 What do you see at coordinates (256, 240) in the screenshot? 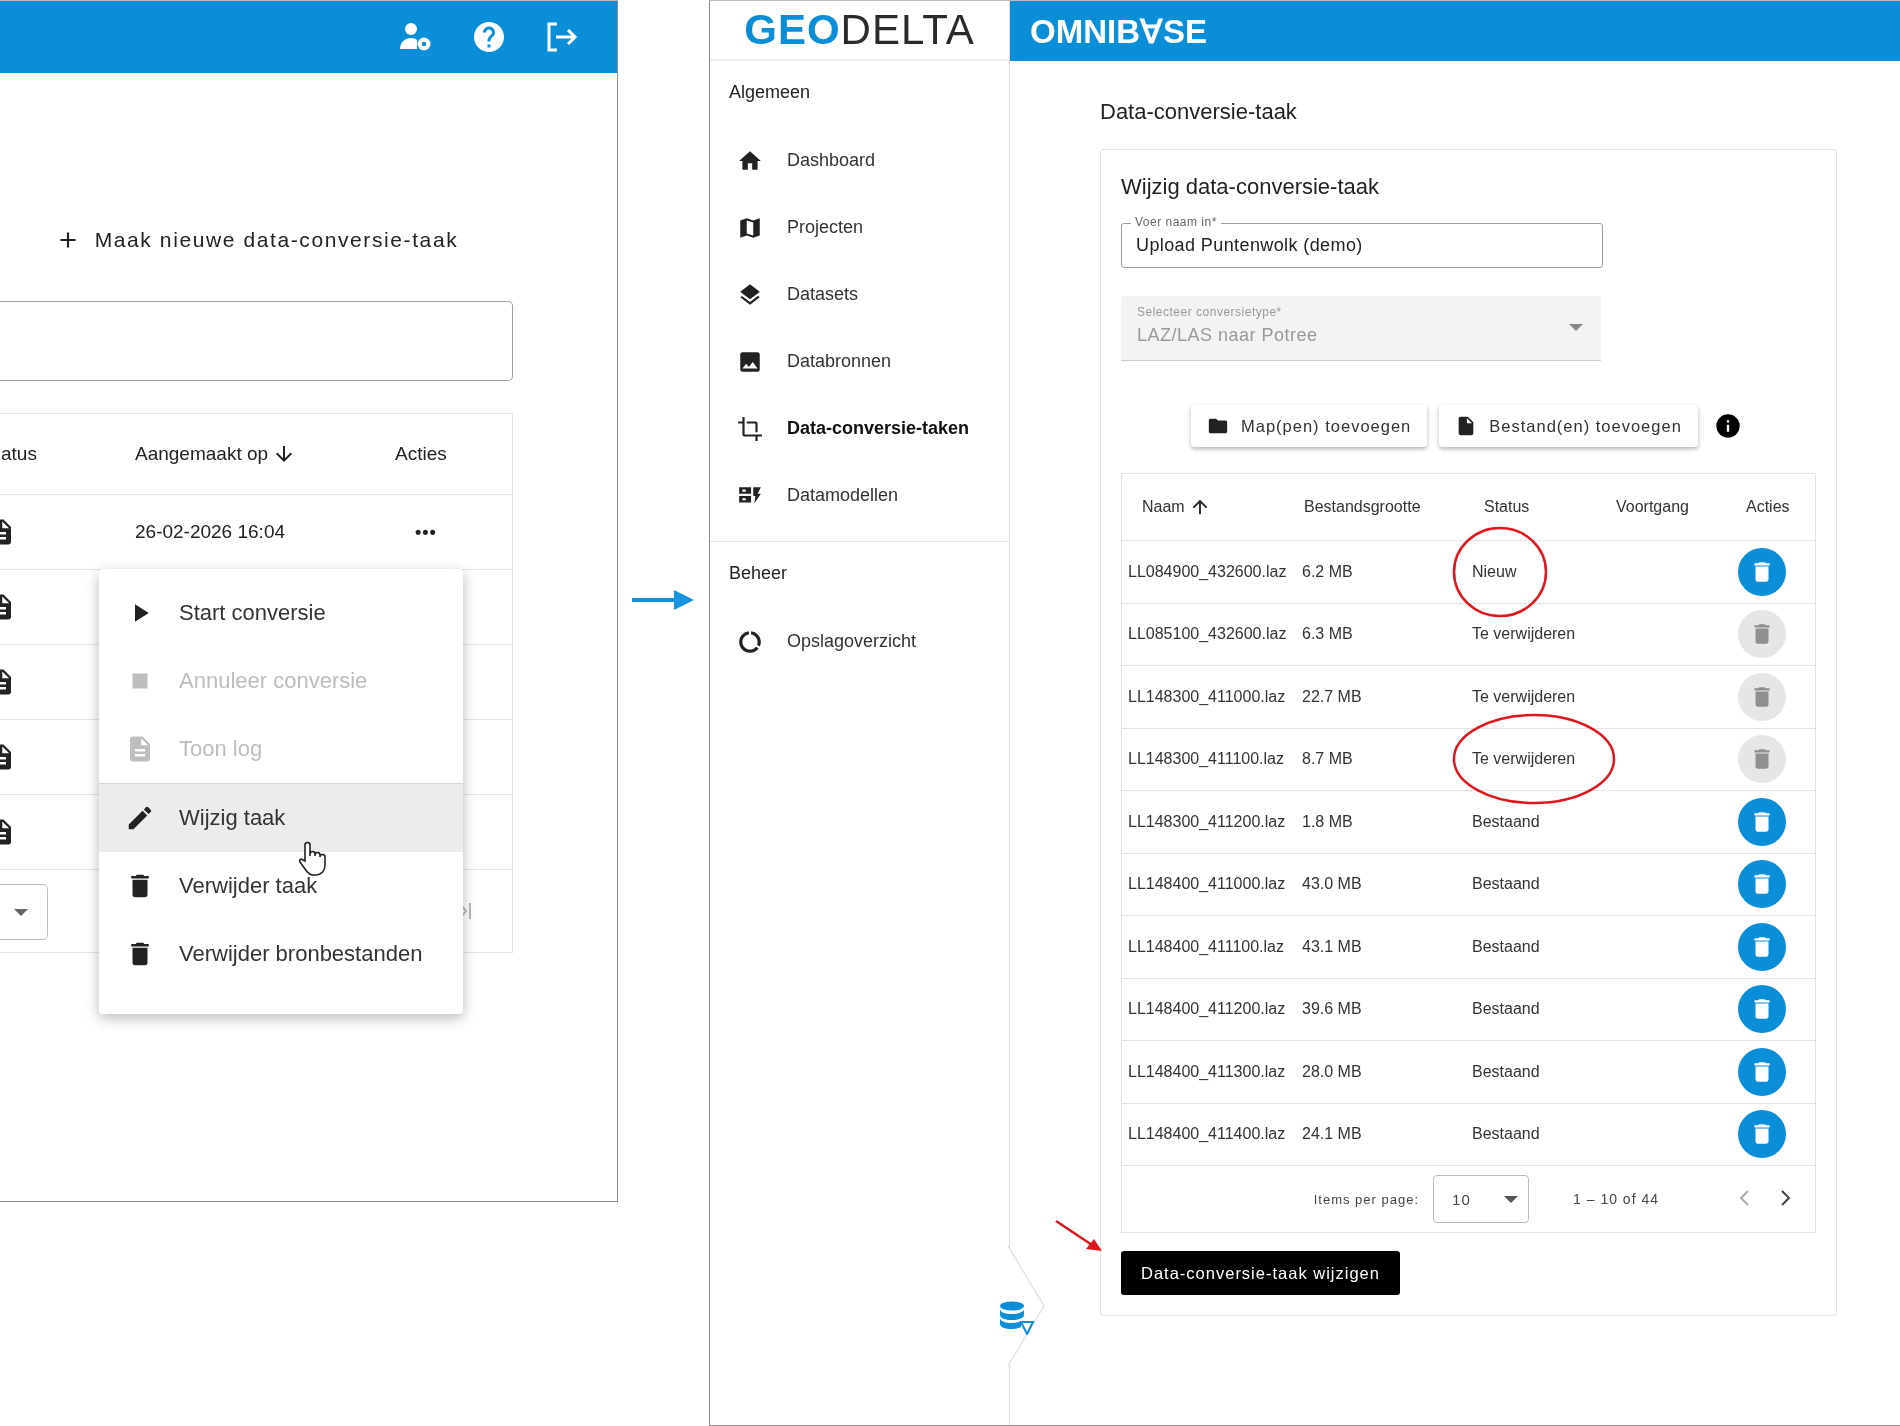
I see `new-task-button: Maak nieuwe data-conversie-taak` at bounding box center [256, 240].